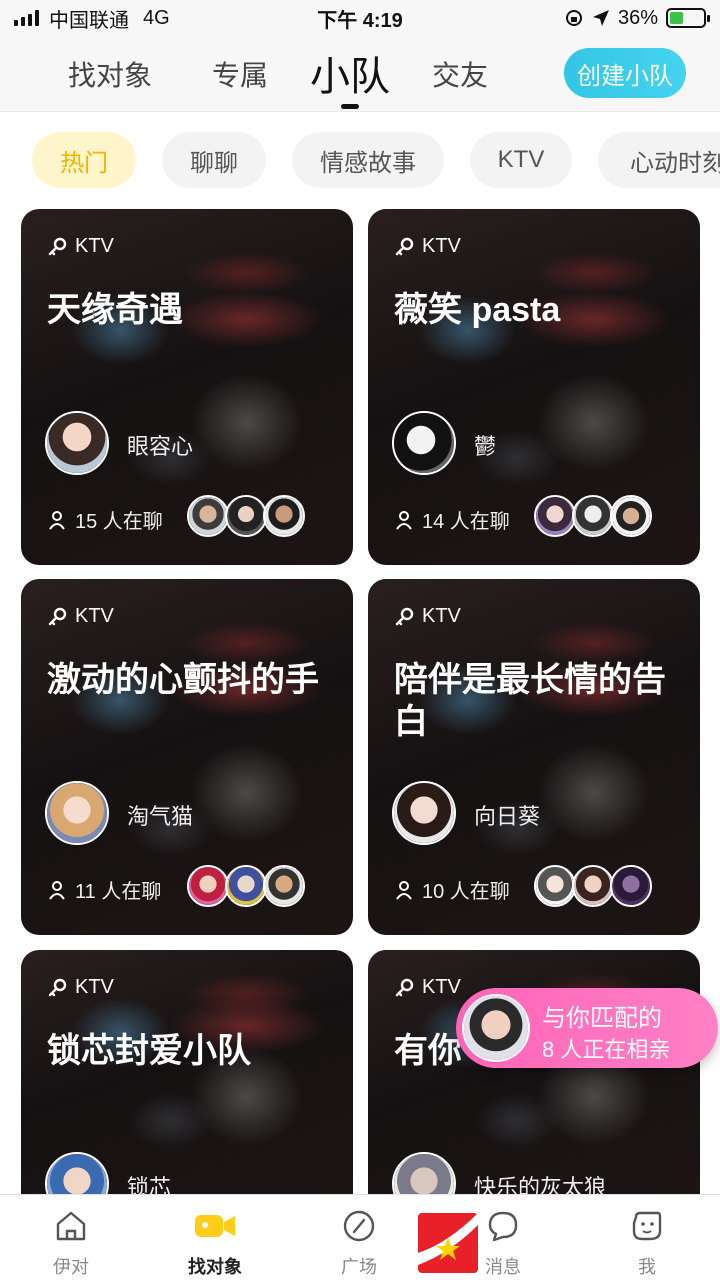 This screenshot has width=720, height=1280. Describe the element at coordinates (118, 892) in the screenshot. I see `chatting-count-label: 11 人在聊` at that location.